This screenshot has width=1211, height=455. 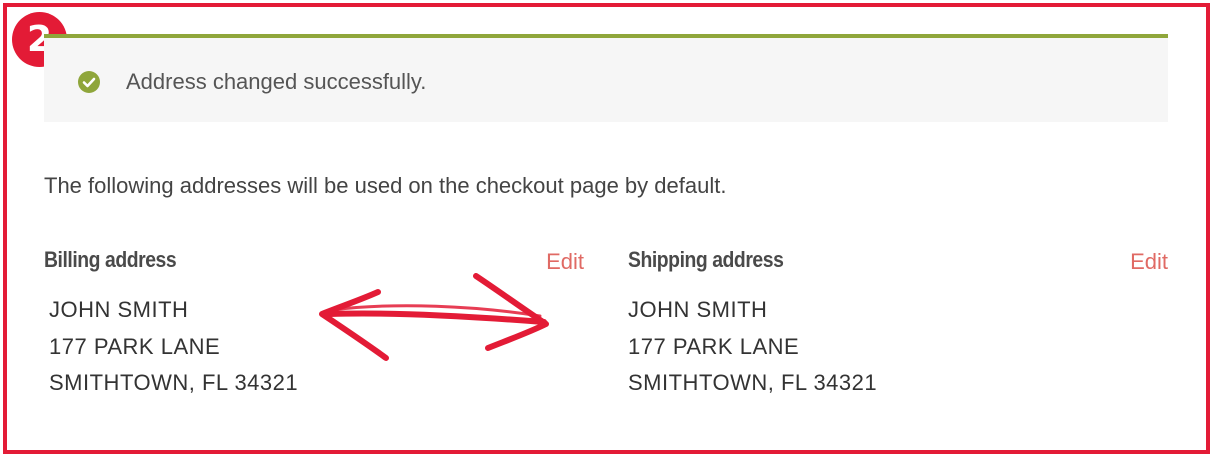 I want to click on shipping-address-street: 177 PARK LANE, so click(x=714, y=346).